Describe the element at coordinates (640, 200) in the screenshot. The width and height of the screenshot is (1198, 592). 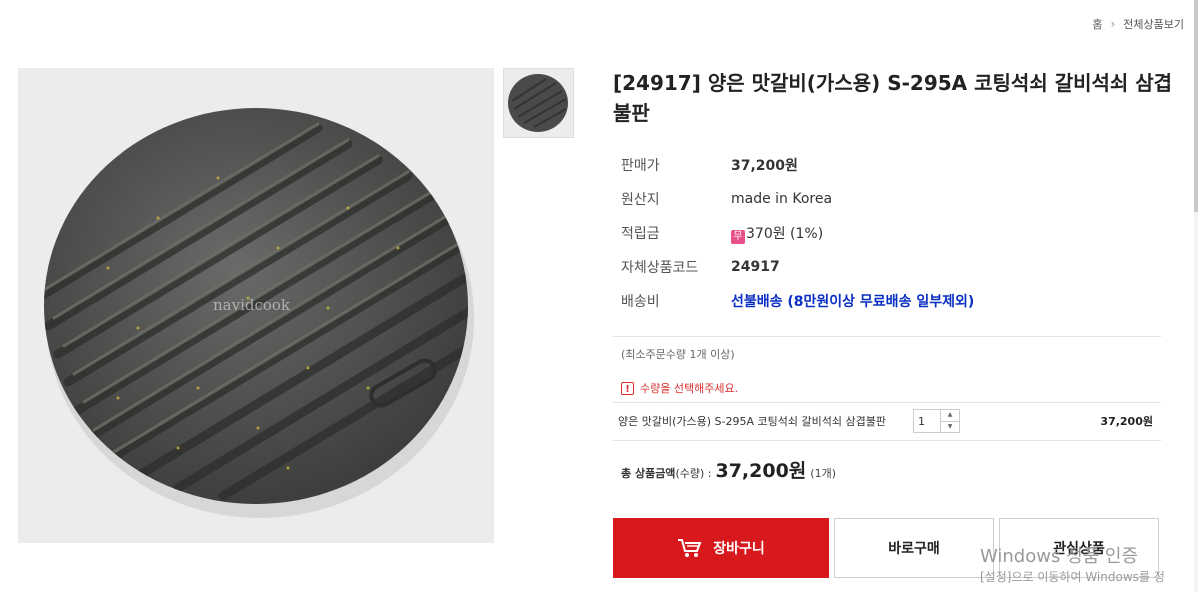
I see `origin-label: 원산지` at that location.